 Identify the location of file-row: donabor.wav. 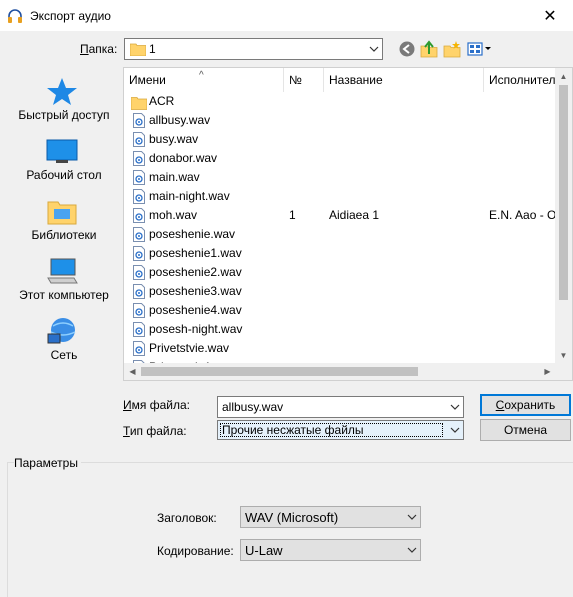
(340, 158).